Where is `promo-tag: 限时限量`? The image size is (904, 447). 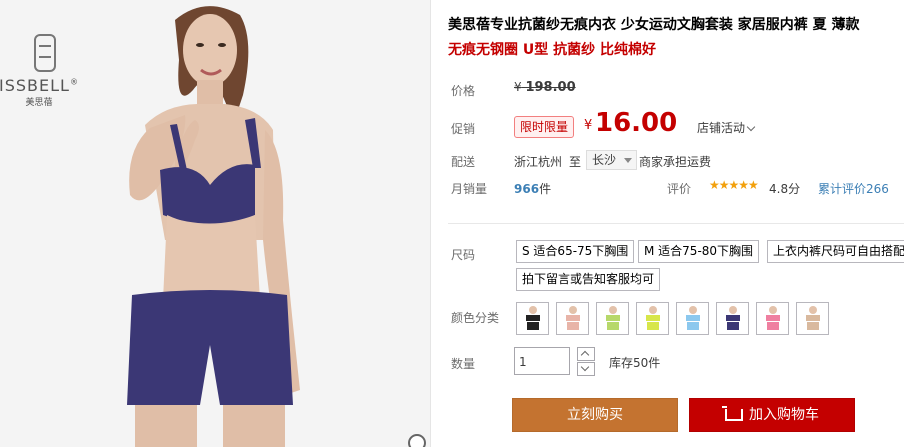
promo-tag: 限时限量 is located at coordinates (544, 127).